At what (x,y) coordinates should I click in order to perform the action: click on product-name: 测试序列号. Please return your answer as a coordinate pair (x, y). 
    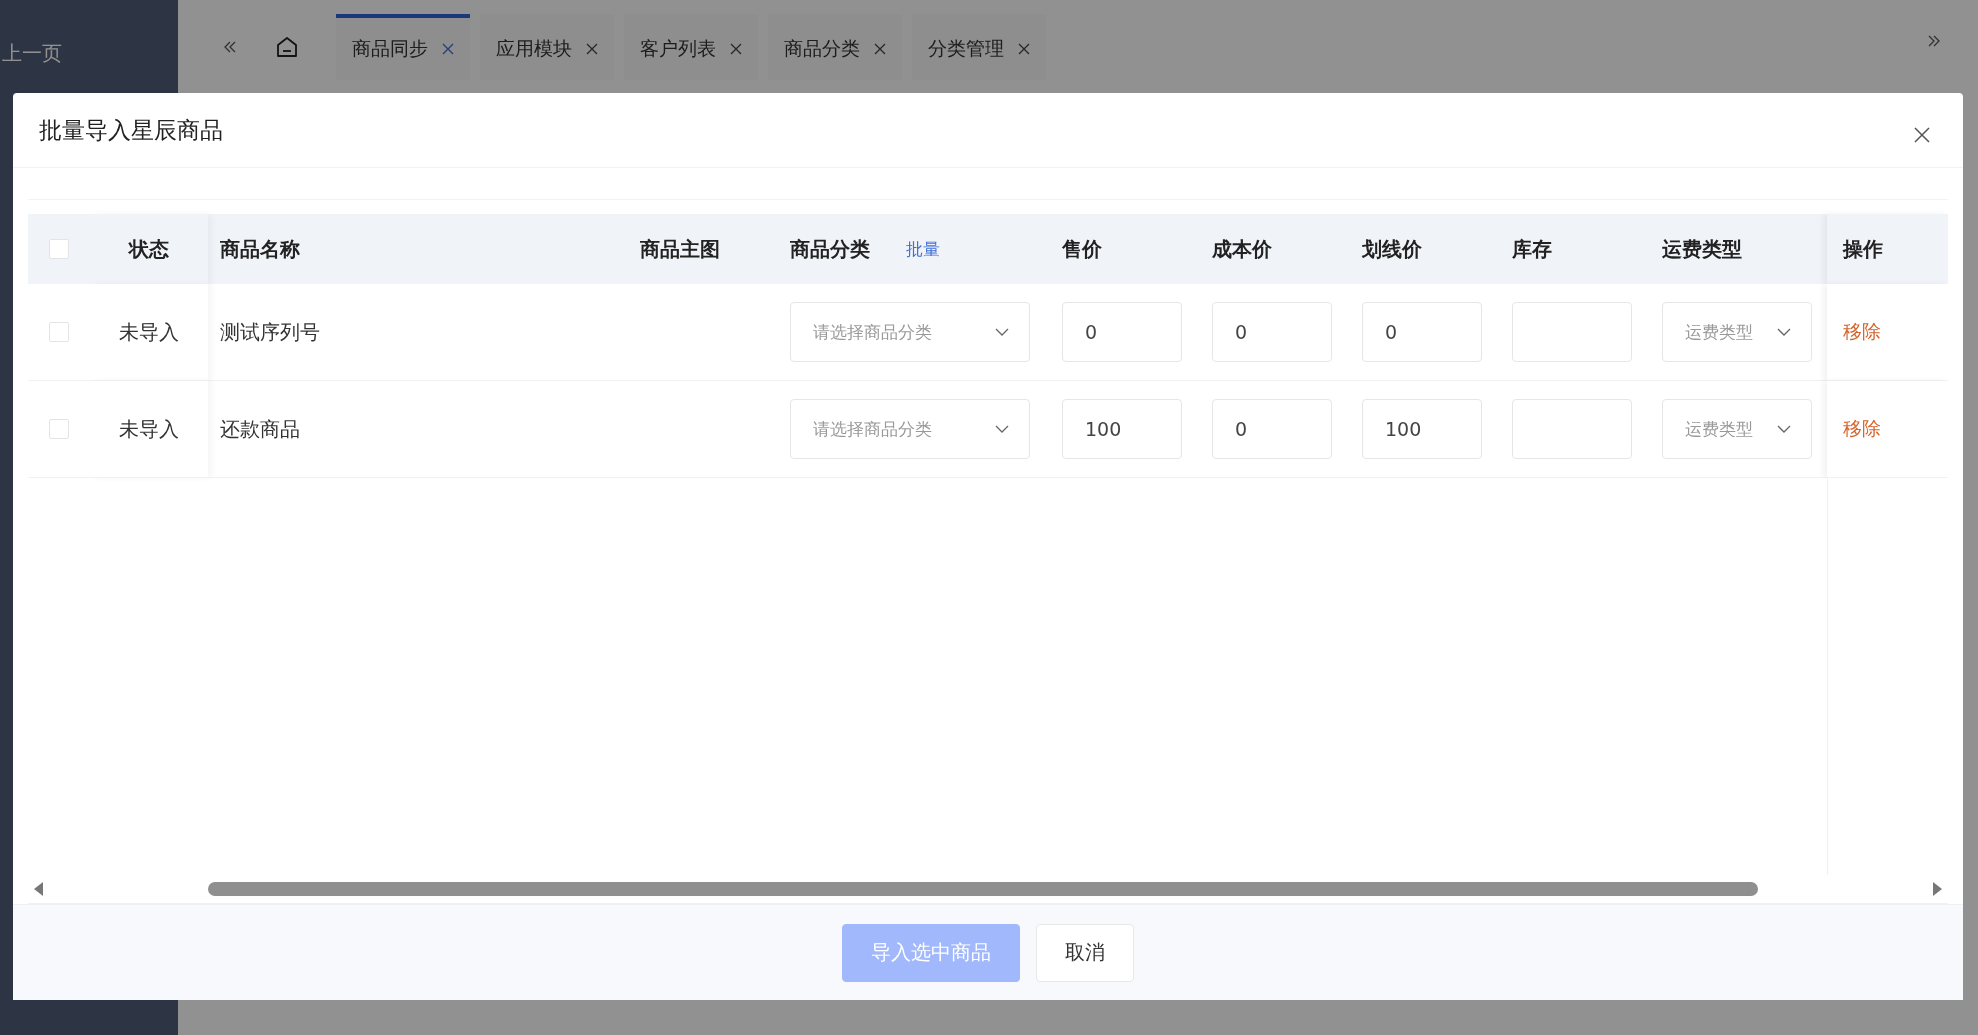
    Looking at the image, I should click on (270, 332).